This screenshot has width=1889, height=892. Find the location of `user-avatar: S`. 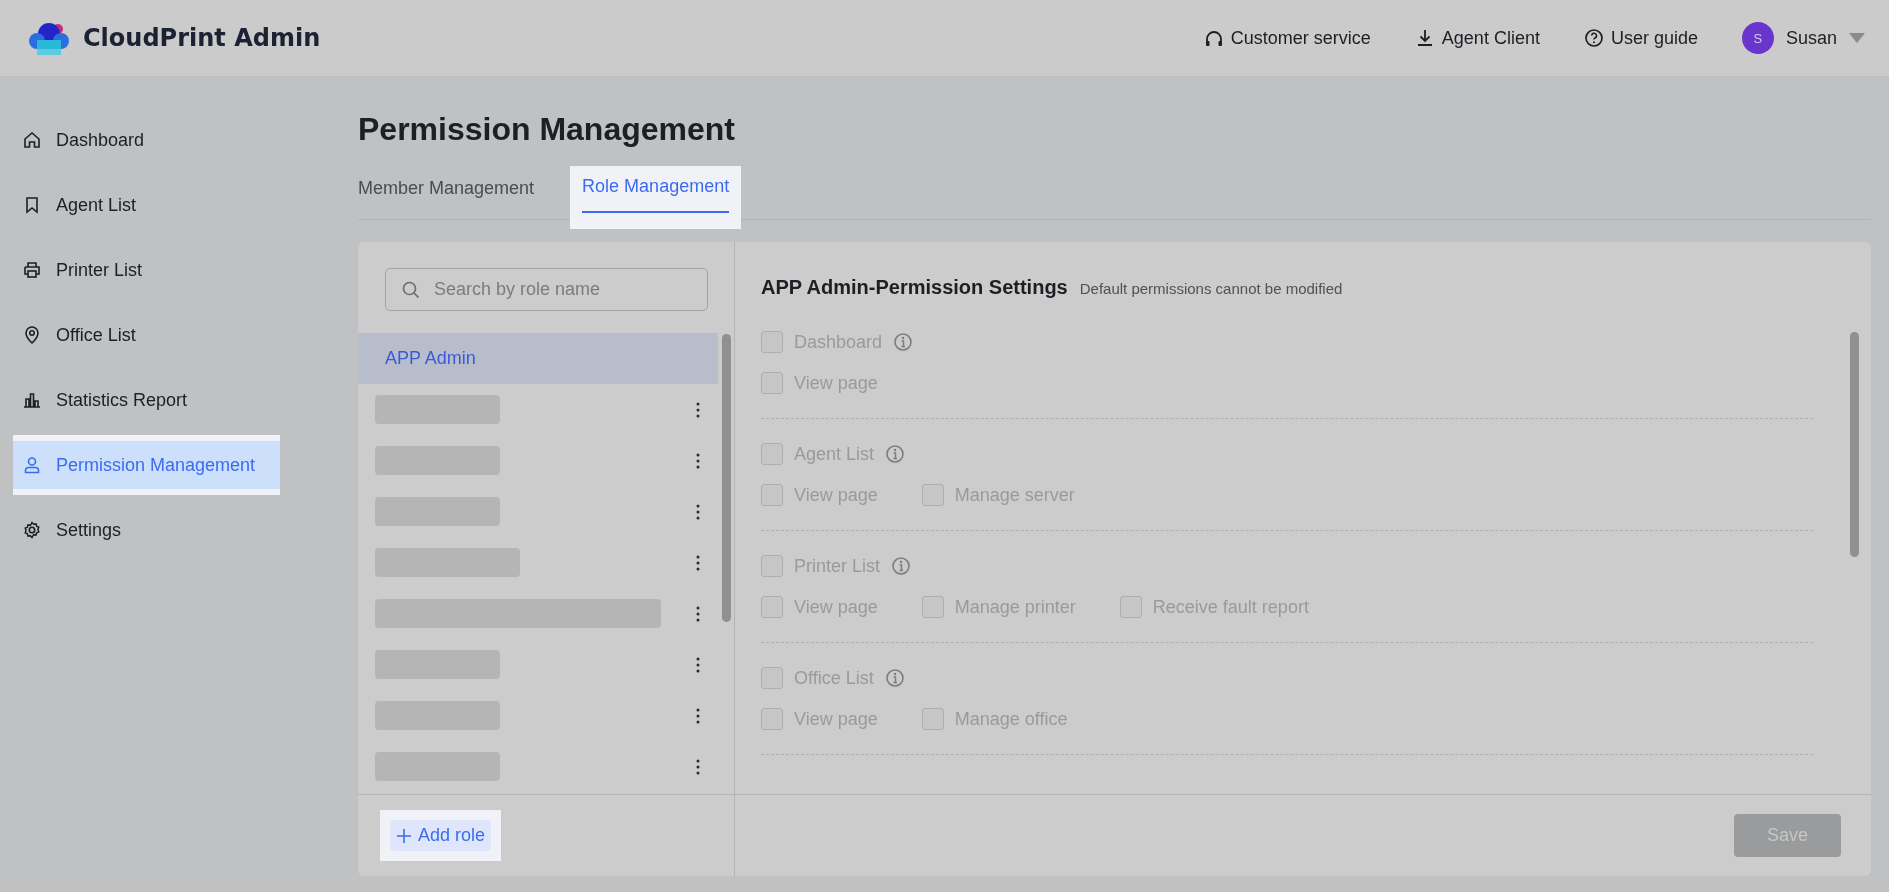

user-avatar: S is located at coordinates (1757, 38).